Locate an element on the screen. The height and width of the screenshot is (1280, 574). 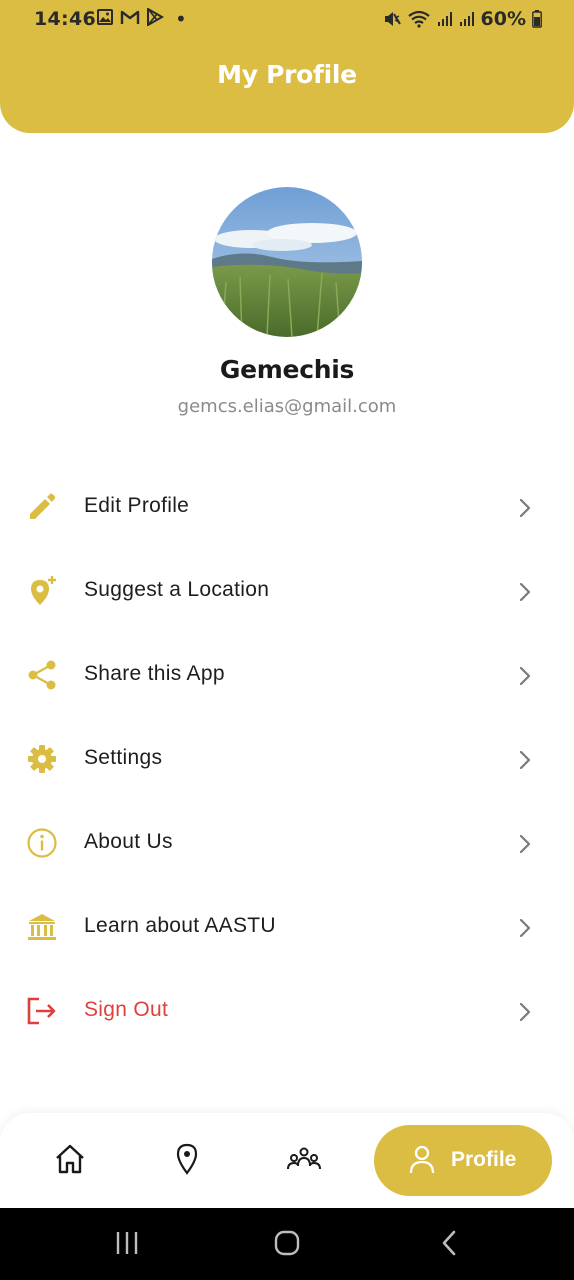
menu-item-label: Learn about AASTU is located at coordinates (180, 925).